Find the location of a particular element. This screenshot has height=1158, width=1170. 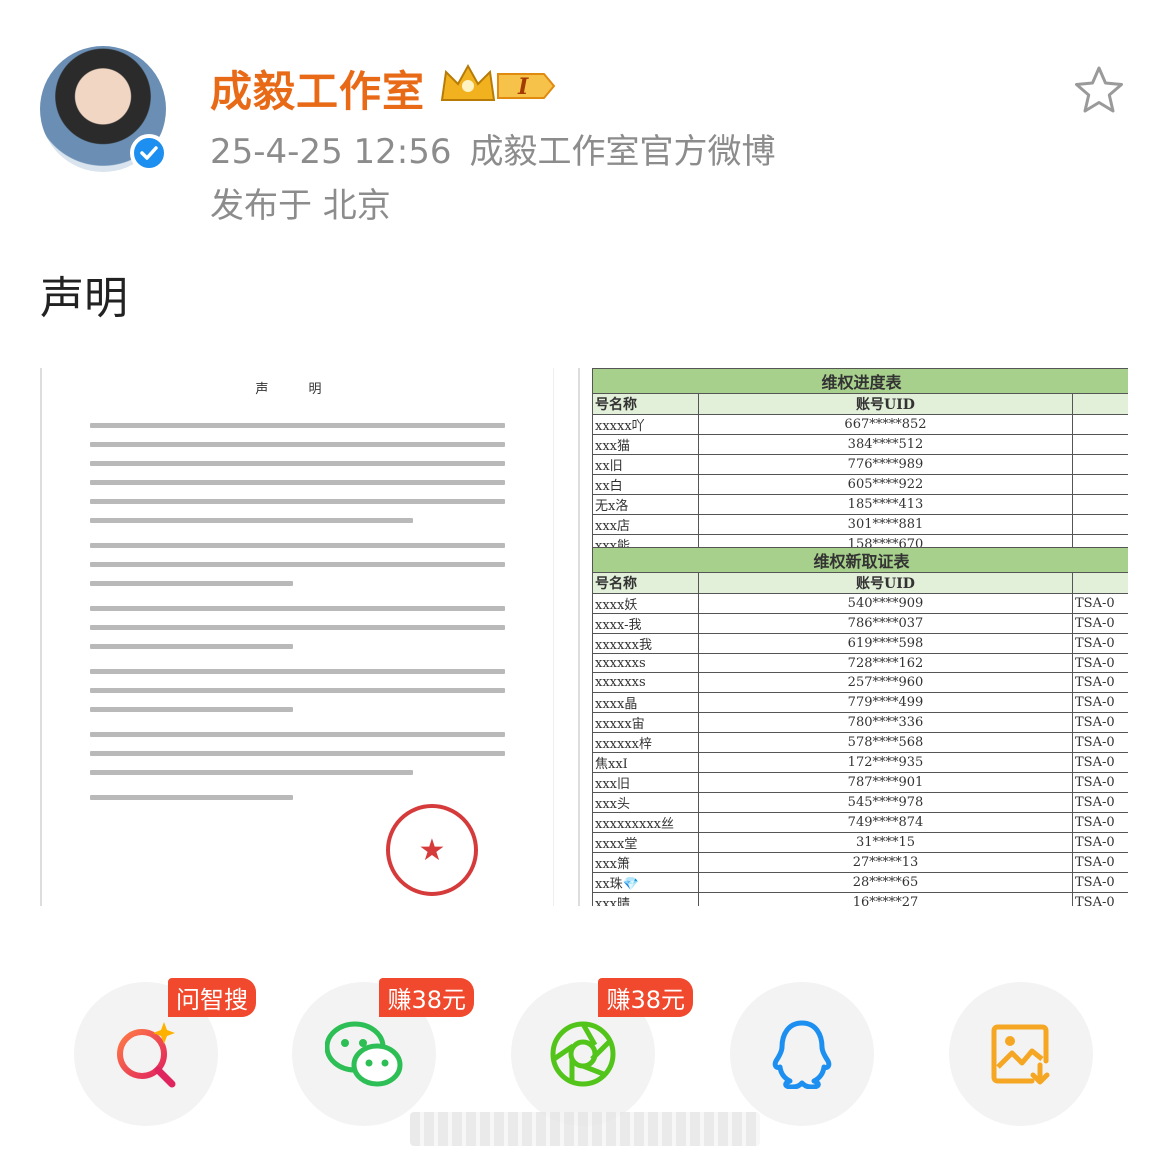

avatar is located at coordinates (104, 110).